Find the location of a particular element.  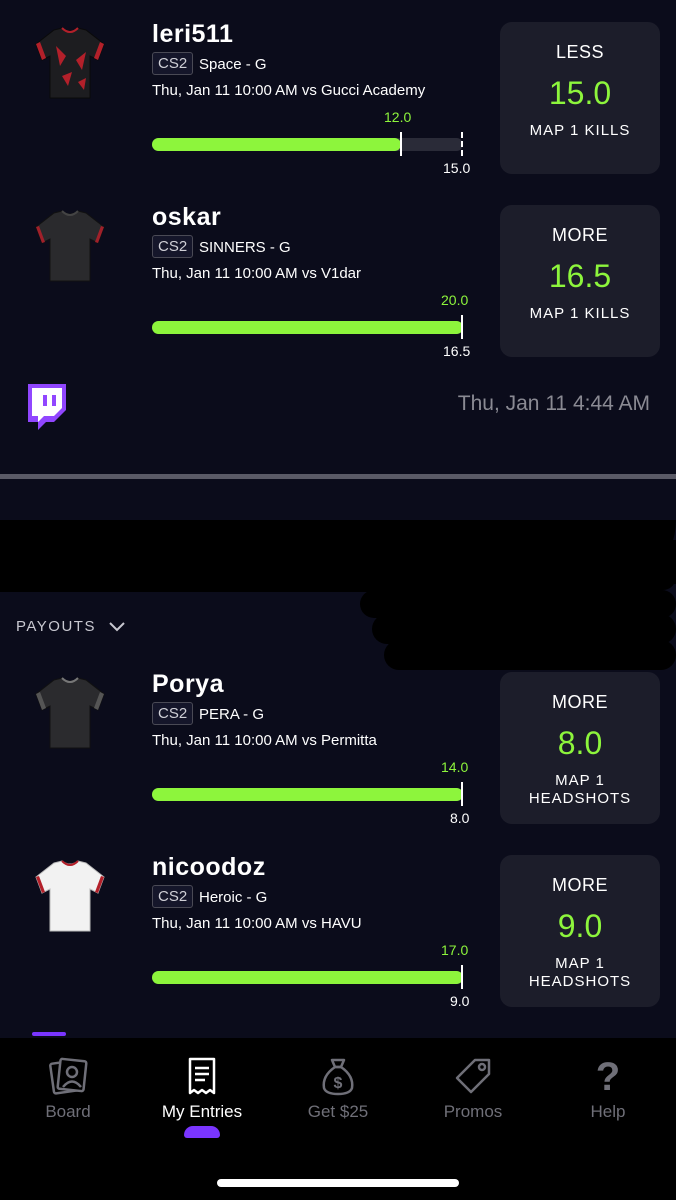

matchup-time: Thu, Jan 11 10:00 AM vs Gucci Academy is located at coordinates (289, 90).